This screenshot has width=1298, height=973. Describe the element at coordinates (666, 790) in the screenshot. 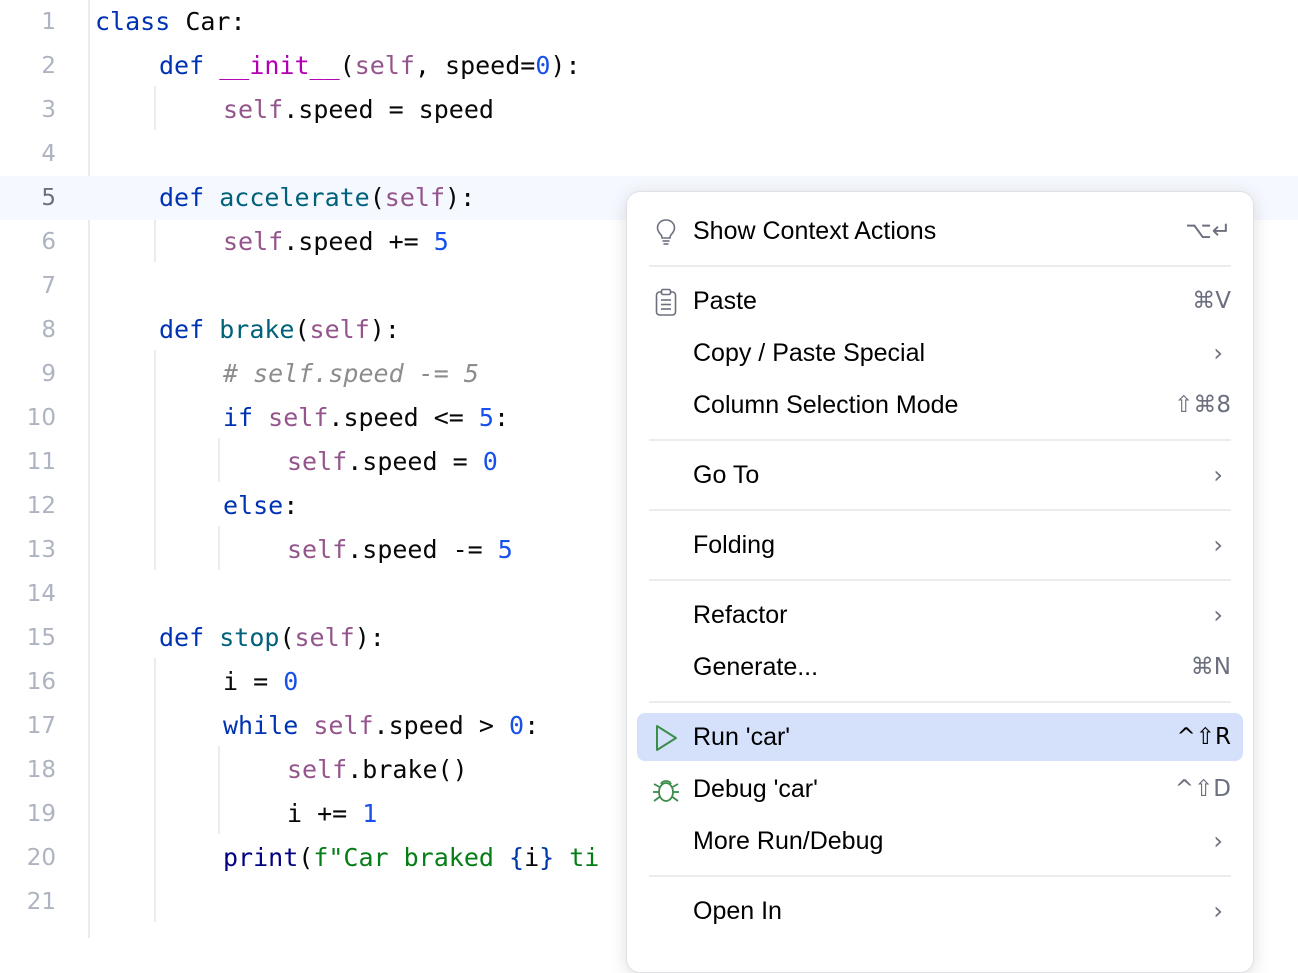

I see `debug-bug-icon` at that location.